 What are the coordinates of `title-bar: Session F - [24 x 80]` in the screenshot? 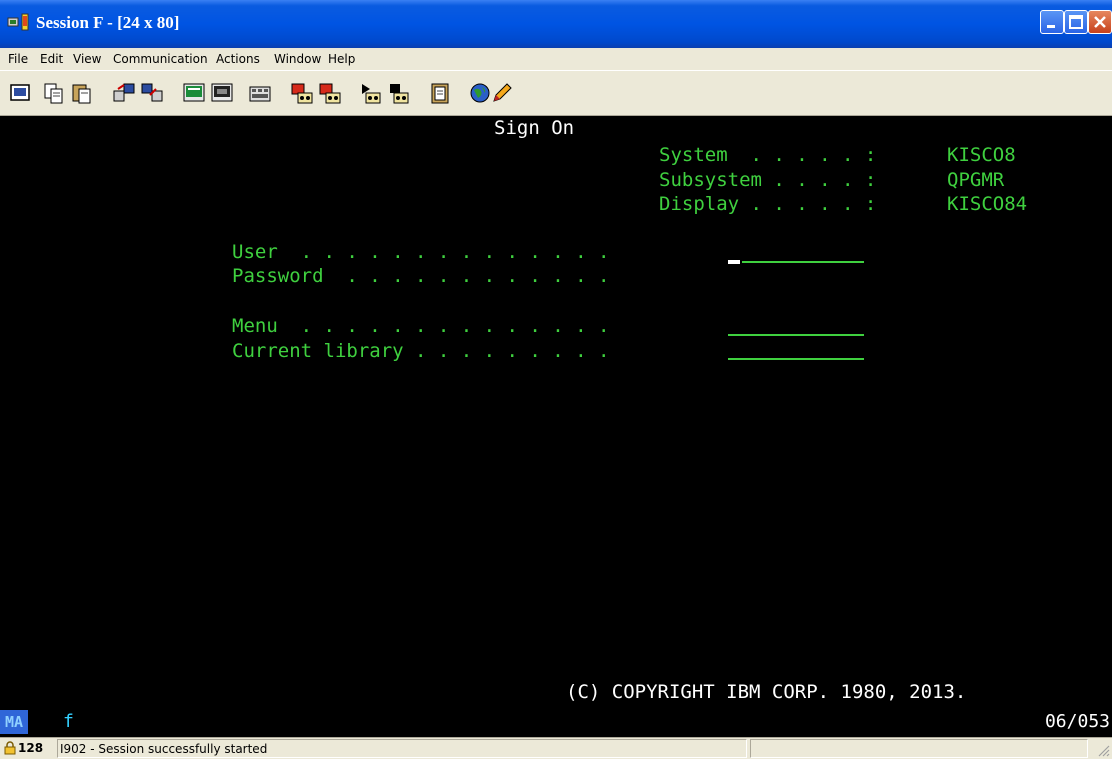 It's located at (556, 24).